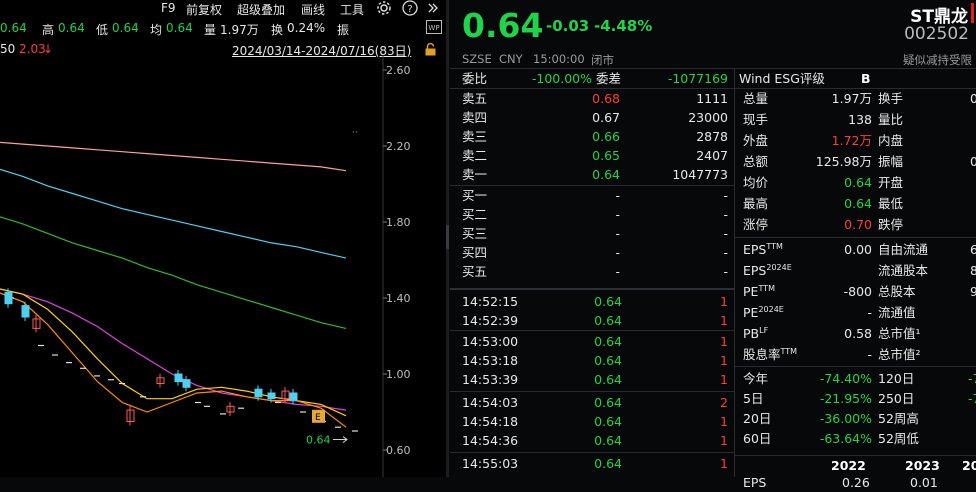  I want to click on tools-button: 工具, so click(352, 9).